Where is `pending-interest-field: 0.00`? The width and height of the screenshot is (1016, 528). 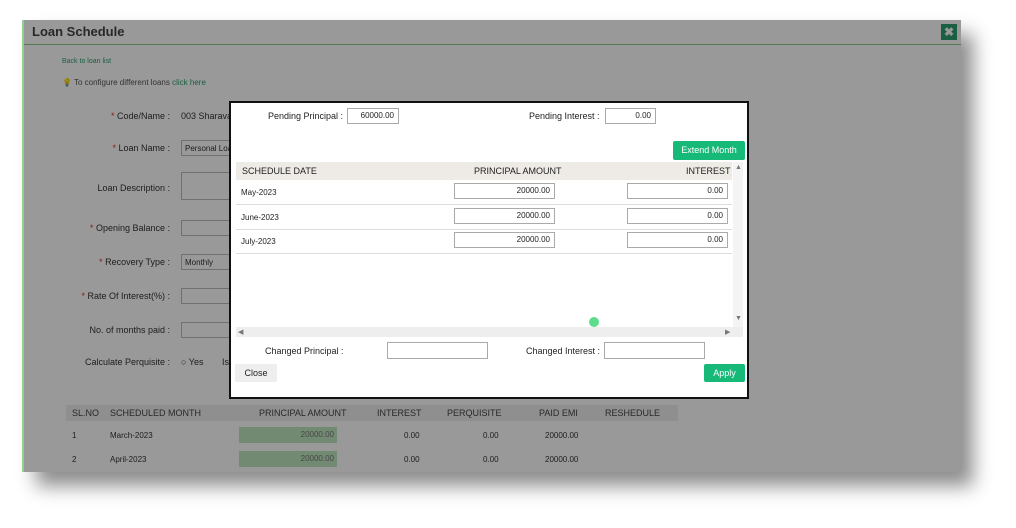
pending-interest-field: 0.00 is located at coordinates (630, 116).